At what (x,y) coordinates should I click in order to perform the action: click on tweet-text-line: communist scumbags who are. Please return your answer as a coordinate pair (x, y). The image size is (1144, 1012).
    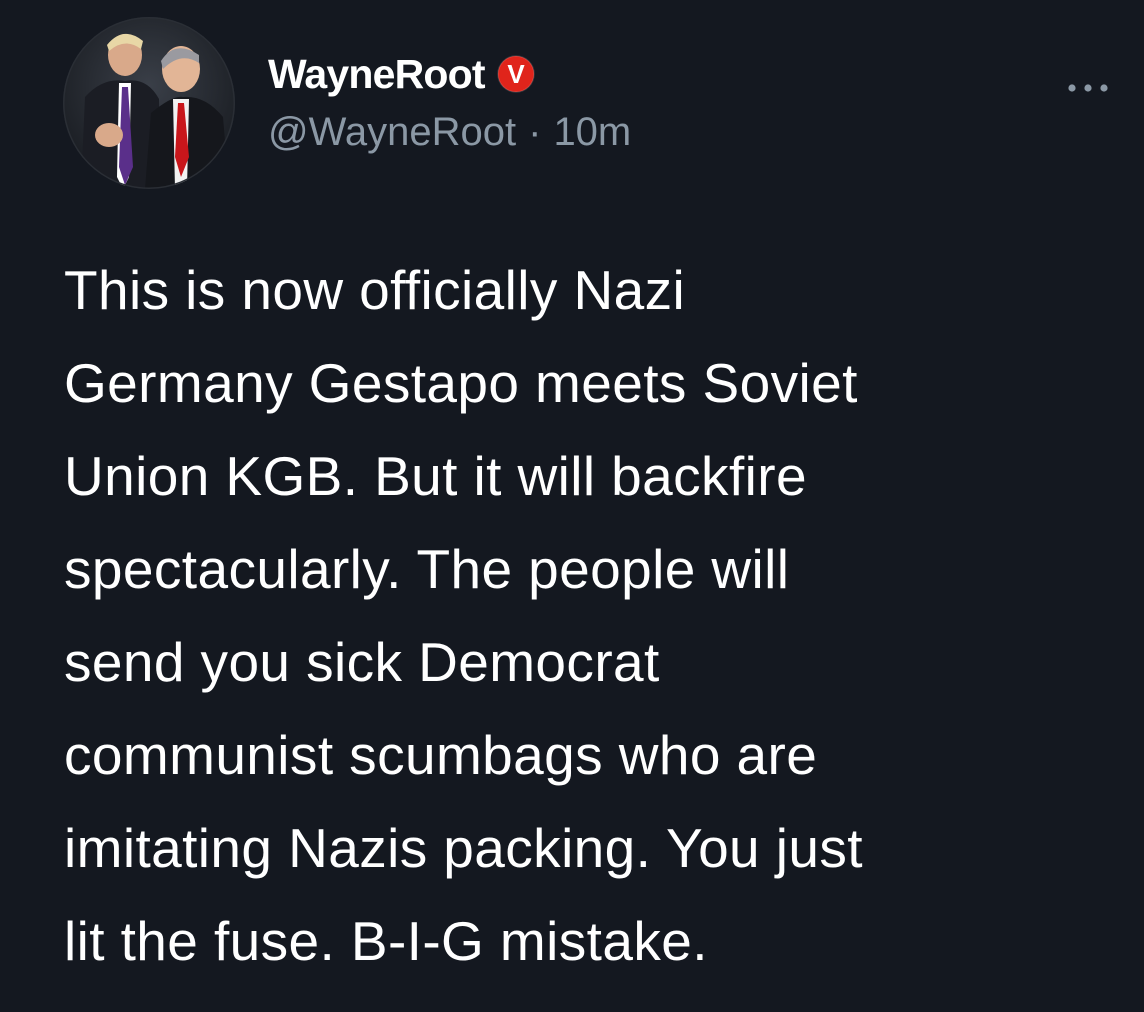
    Looking at the image, I should click on (441, 755).